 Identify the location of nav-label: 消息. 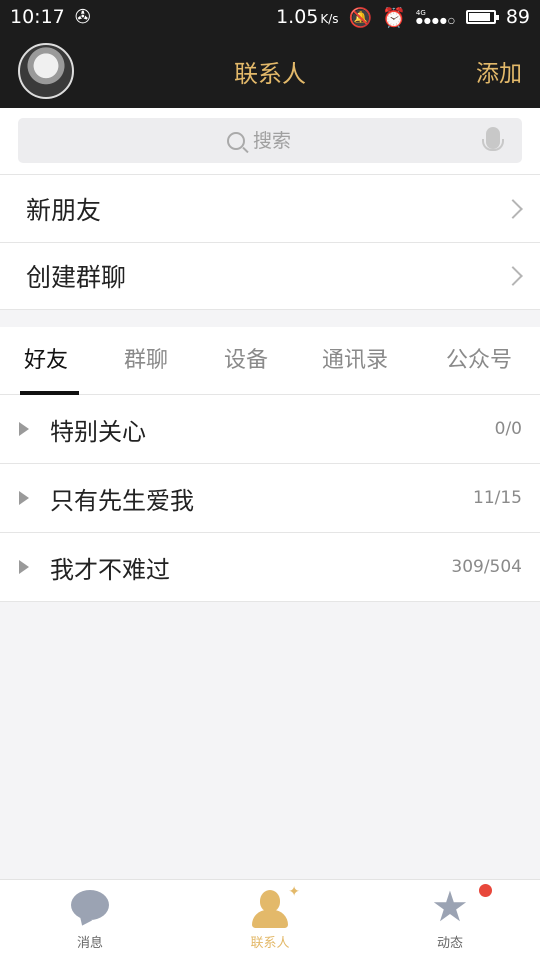
(89, 943).